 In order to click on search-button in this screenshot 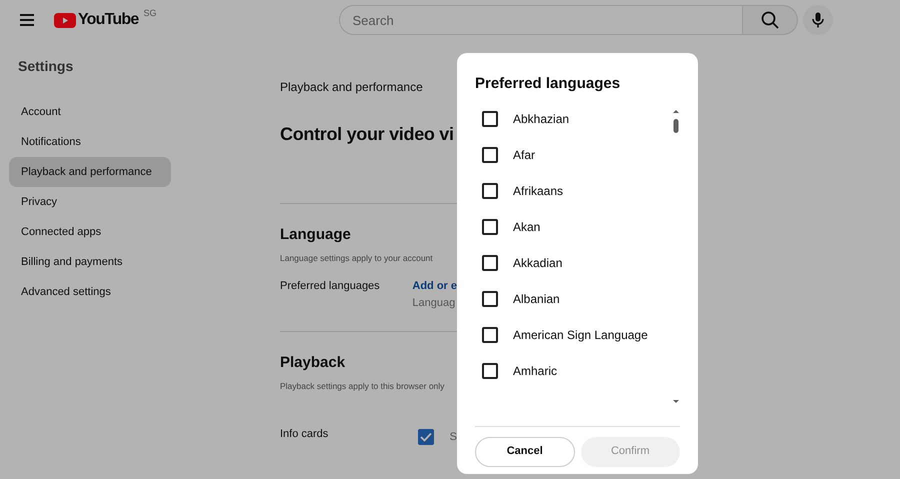, I will do `click(770, 20)`.